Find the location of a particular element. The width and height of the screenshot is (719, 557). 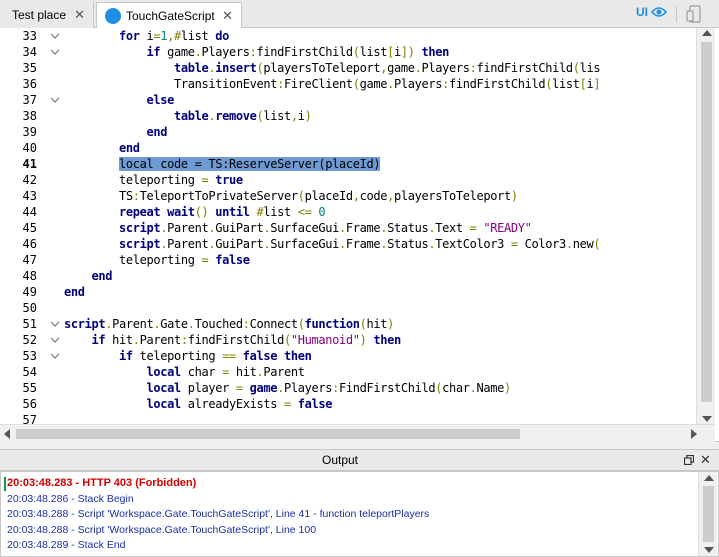

code-line: table.remove(list,i) is located at coordinates (188, 116).